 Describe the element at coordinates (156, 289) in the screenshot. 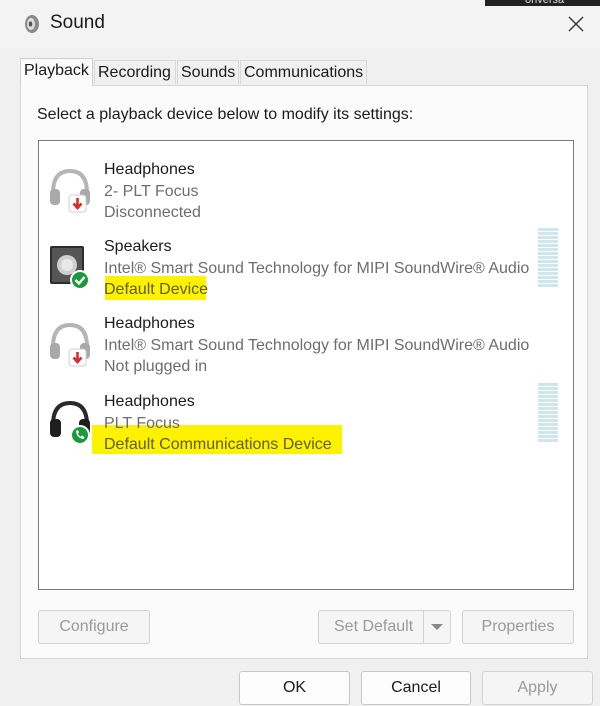

I see `device-status: Default Device` at that location.